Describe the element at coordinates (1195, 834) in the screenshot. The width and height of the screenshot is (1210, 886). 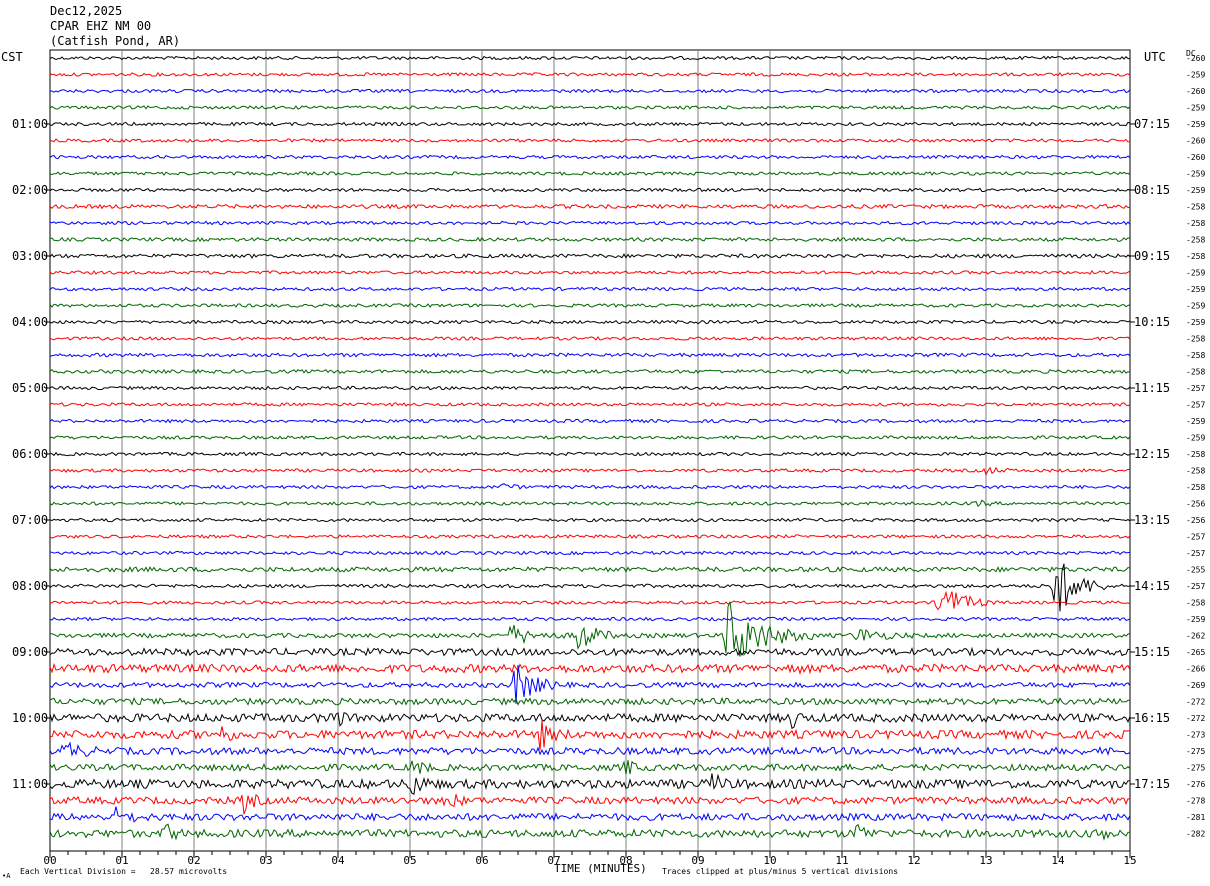
I see `dc-offset-value: -282` at that location.